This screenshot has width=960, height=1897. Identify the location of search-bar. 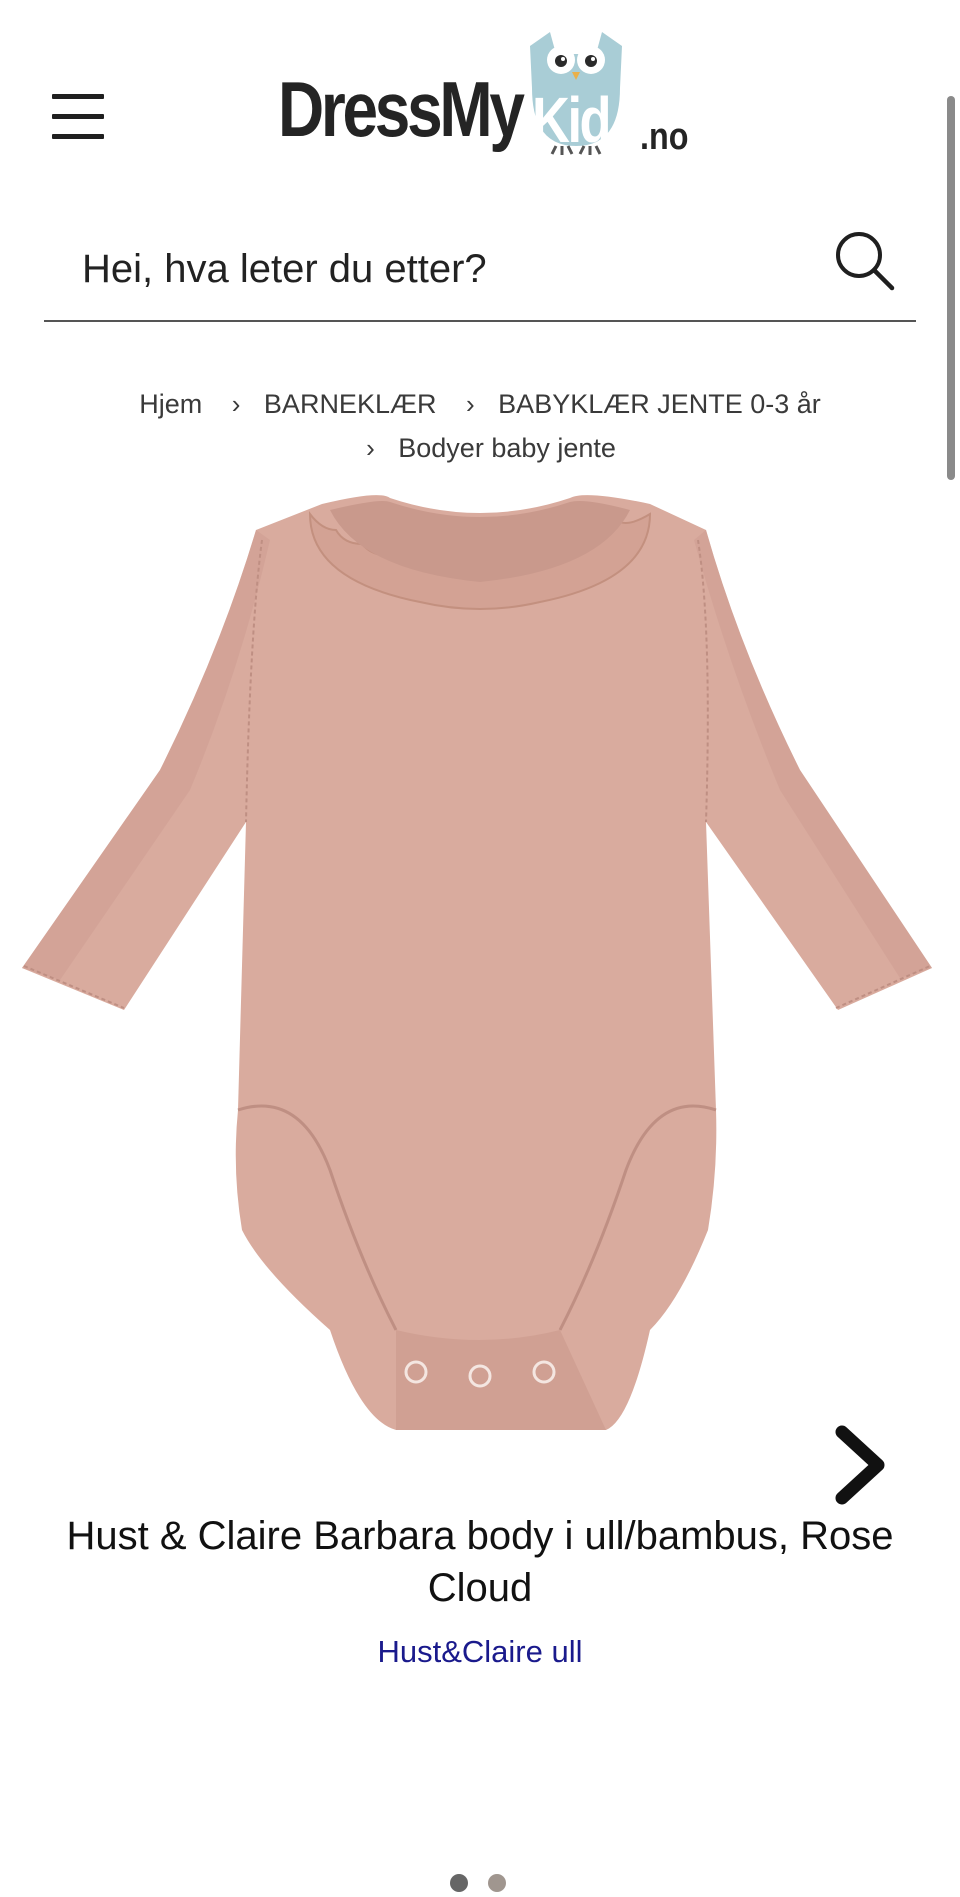
(480, 264).